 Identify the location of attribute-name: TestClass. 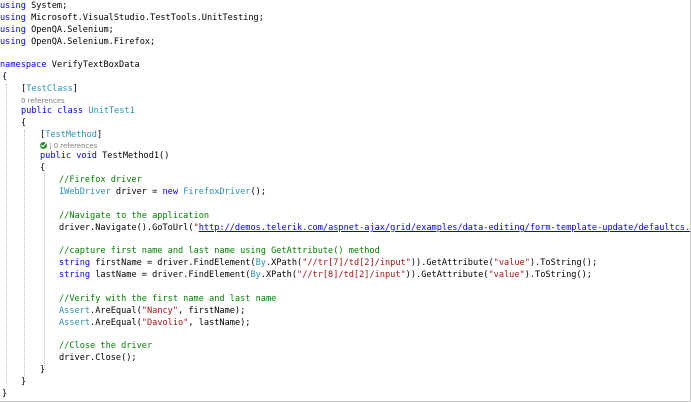
(49, 89).